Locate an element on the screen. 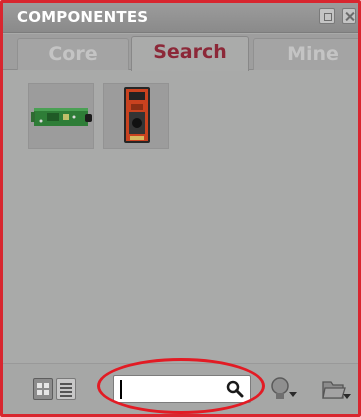  red-sensor-module-icon is located at coordinates (137, 115).